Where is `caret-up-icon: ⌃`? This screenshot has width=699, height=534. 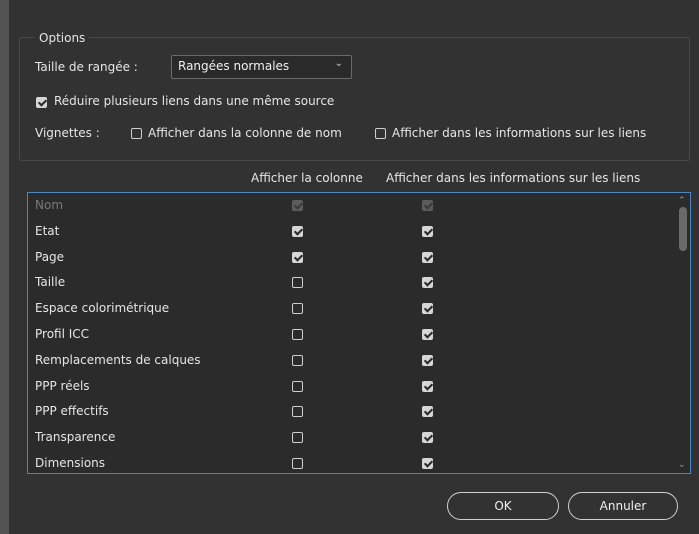
caret-up-icon: ⌃ is located at coordinates (682, 201).